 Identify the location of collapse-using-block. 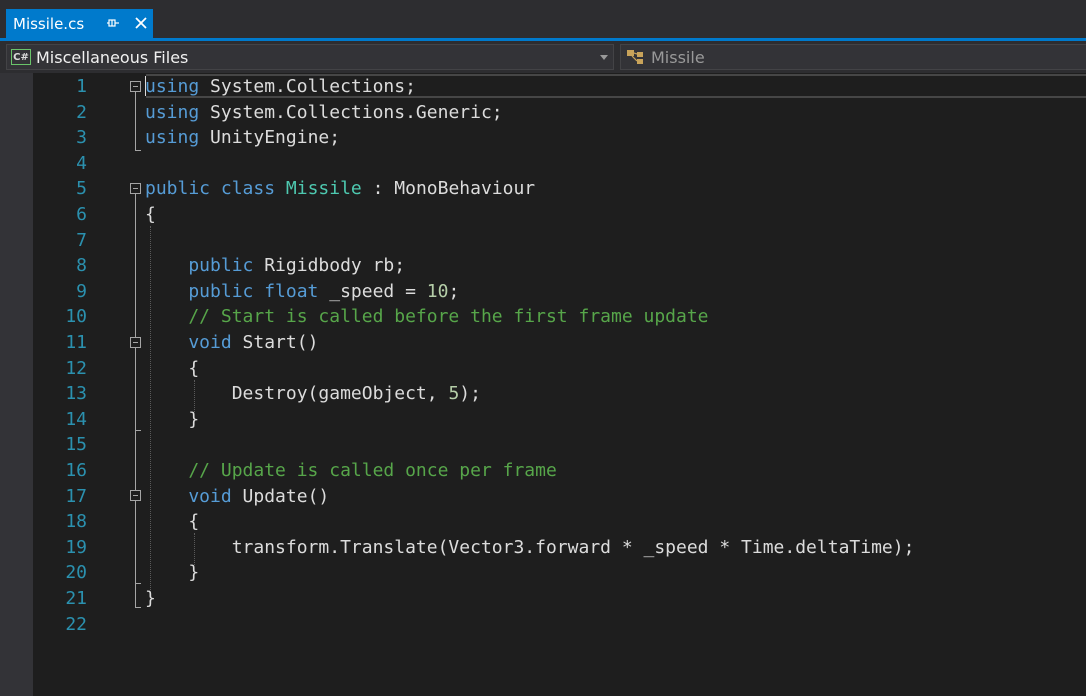
(135, 86).